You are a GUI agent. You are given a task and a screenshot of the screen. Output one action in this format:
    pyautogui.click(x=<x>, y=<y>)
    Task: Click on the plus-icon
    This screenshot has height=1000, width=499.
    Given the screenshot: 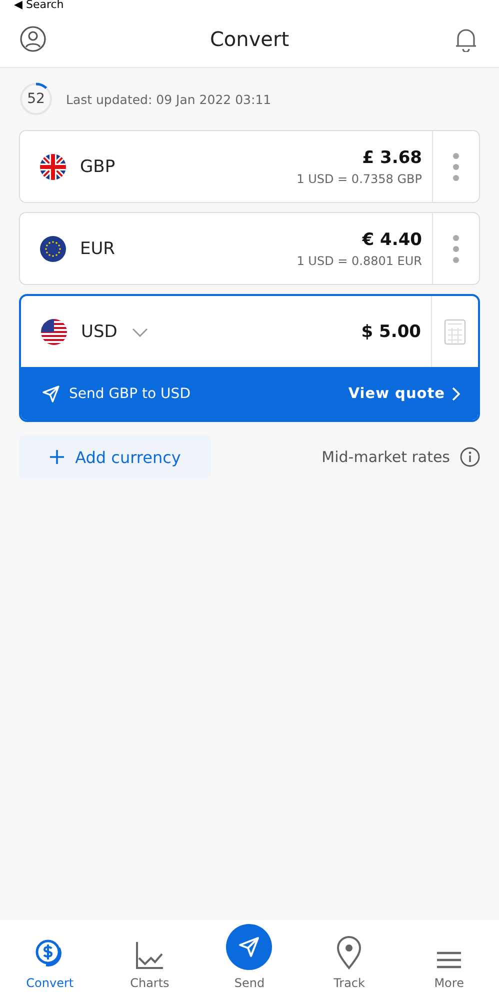 What is the action you would take?
    pyautogui.click(x=57, y=457)
    